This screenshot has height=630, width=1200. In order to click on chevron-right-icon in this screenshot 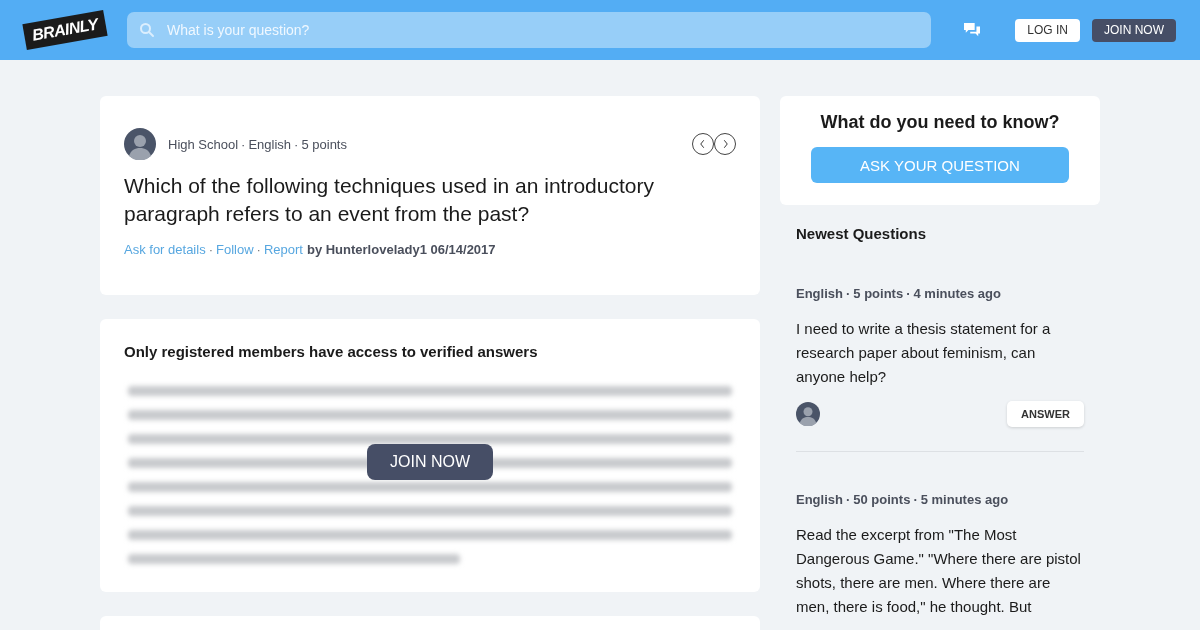, I will do `click(725, 144)`.